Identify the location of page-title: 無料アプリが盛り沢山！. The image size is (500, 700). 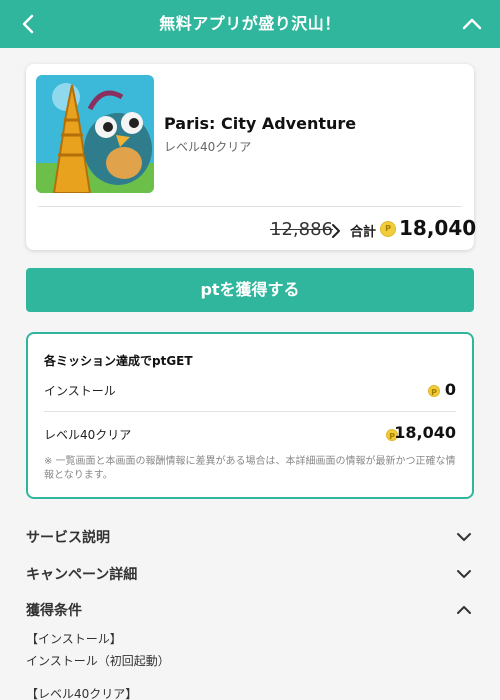
(250, 23).